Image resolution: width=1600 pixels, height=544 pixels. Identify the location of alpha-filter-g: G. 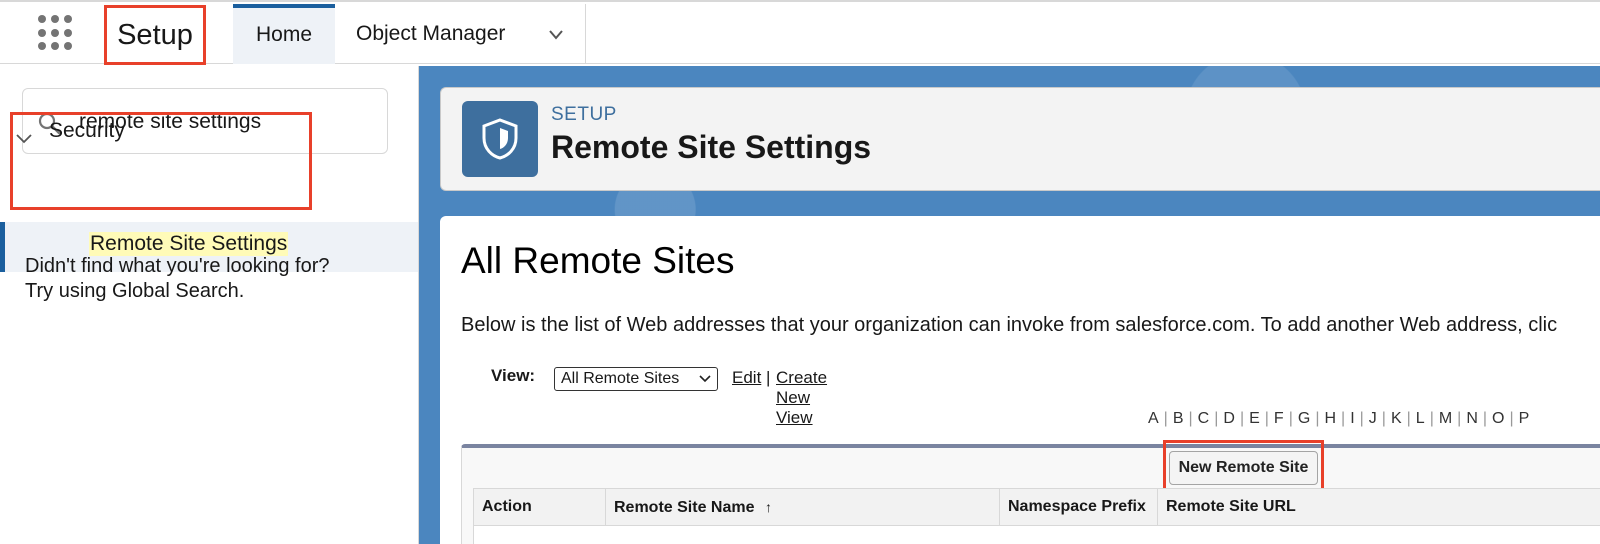
(1304, 419).